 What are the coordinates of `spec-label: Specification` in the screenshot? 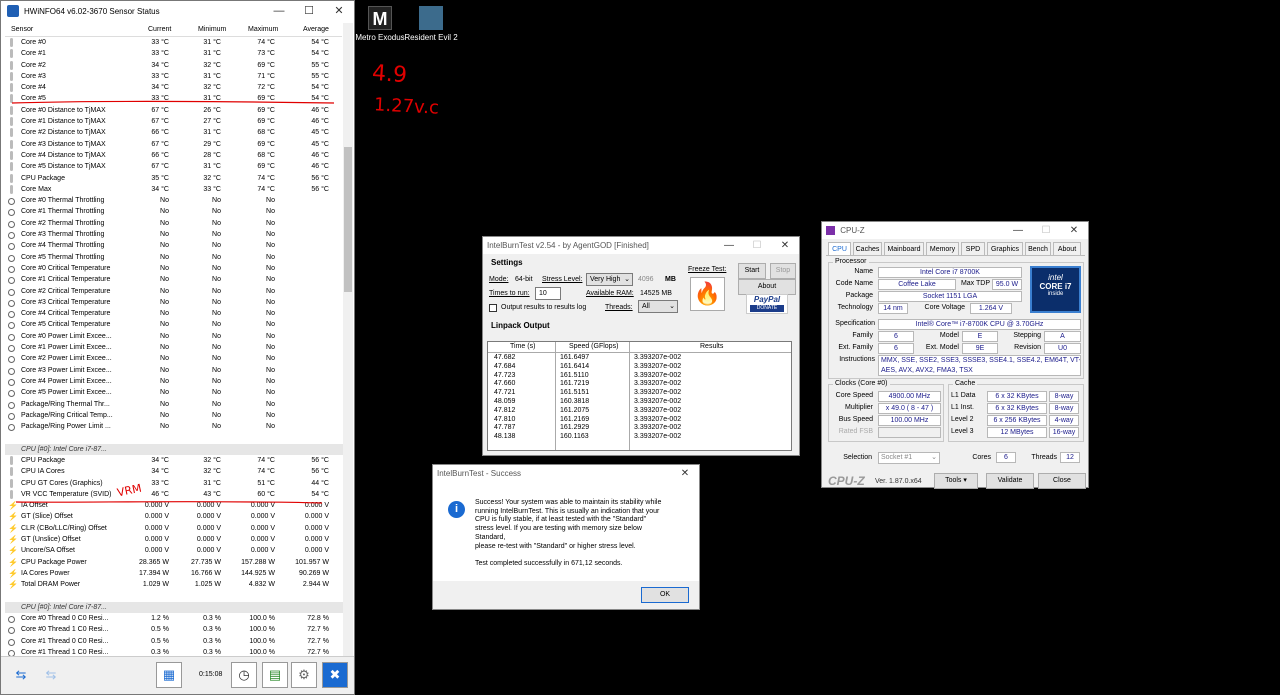 It's located at (855, 323).